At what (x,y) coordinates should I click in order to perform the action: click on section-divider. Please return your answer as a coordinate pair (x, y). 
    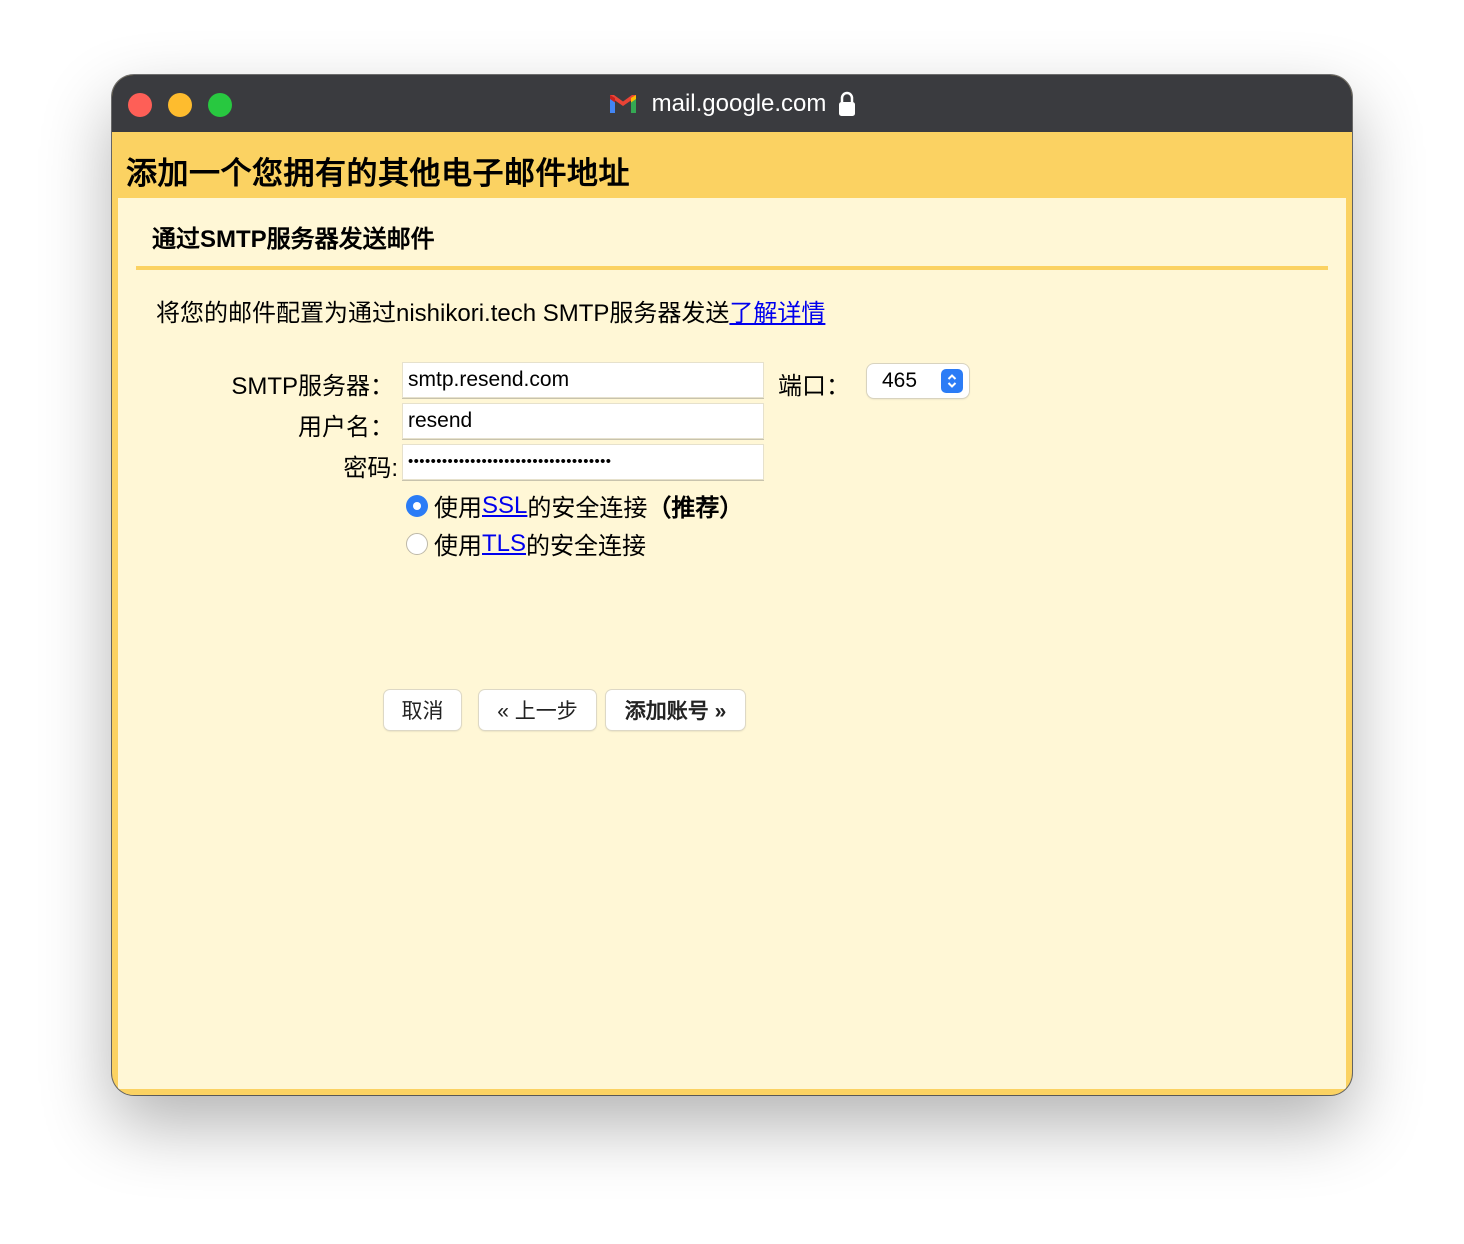
    Looking at the image, I should click on (732, 268).